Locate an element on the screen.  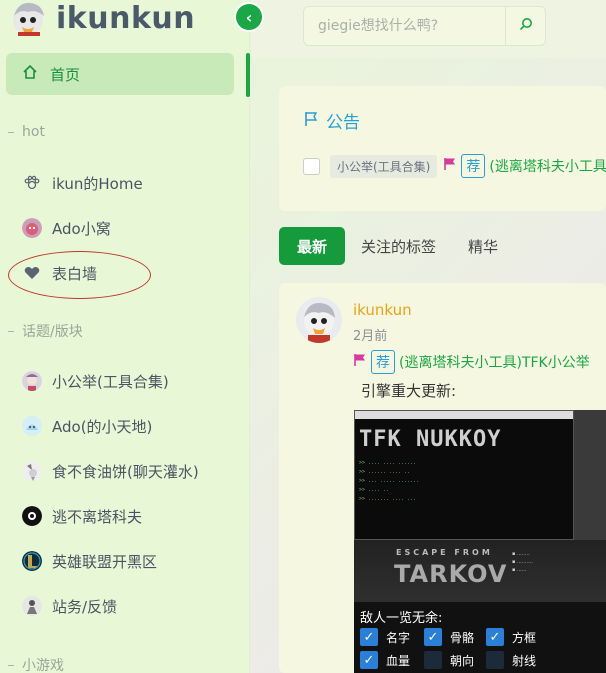
feed-tabs: 最新 关注的标签 精华 is located at coordinates (396, 246).